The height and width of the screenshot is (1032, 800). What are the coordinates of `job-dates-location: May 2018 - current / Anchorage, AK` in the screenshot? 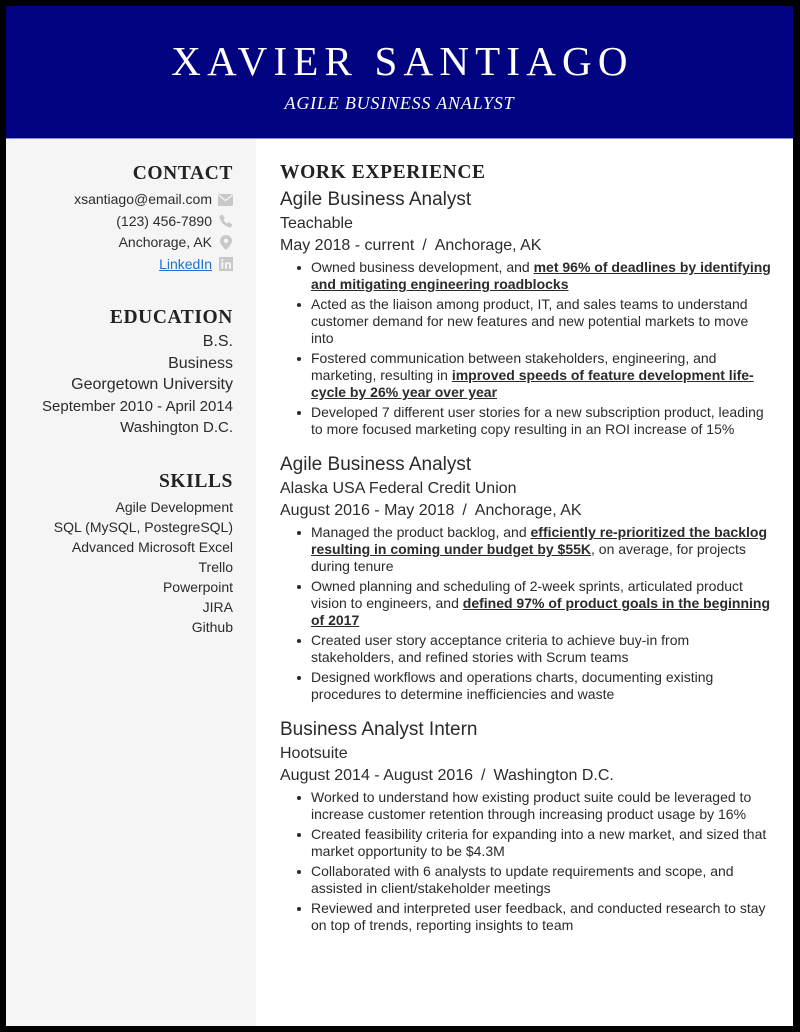 It's located at (526, 246).